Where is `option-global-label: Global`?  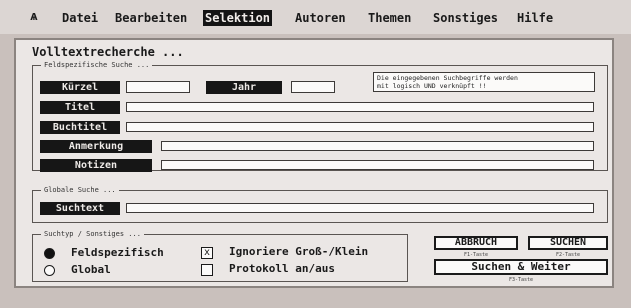 option-global-label: Global is located at coordinates (91, 269).